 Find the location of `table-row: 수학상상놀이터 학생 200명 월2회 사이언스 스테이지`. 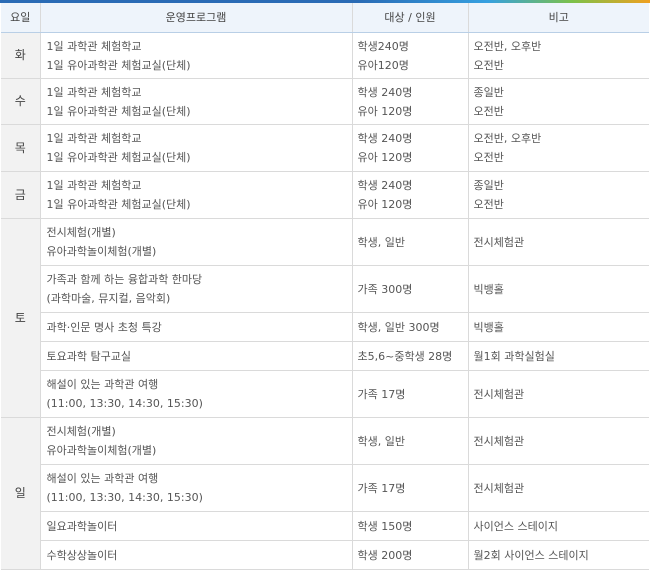

table-row: 수학상상놀이터 학생 200명 월2회 사이언스 스테이지 is located at coordinates (325, 555).